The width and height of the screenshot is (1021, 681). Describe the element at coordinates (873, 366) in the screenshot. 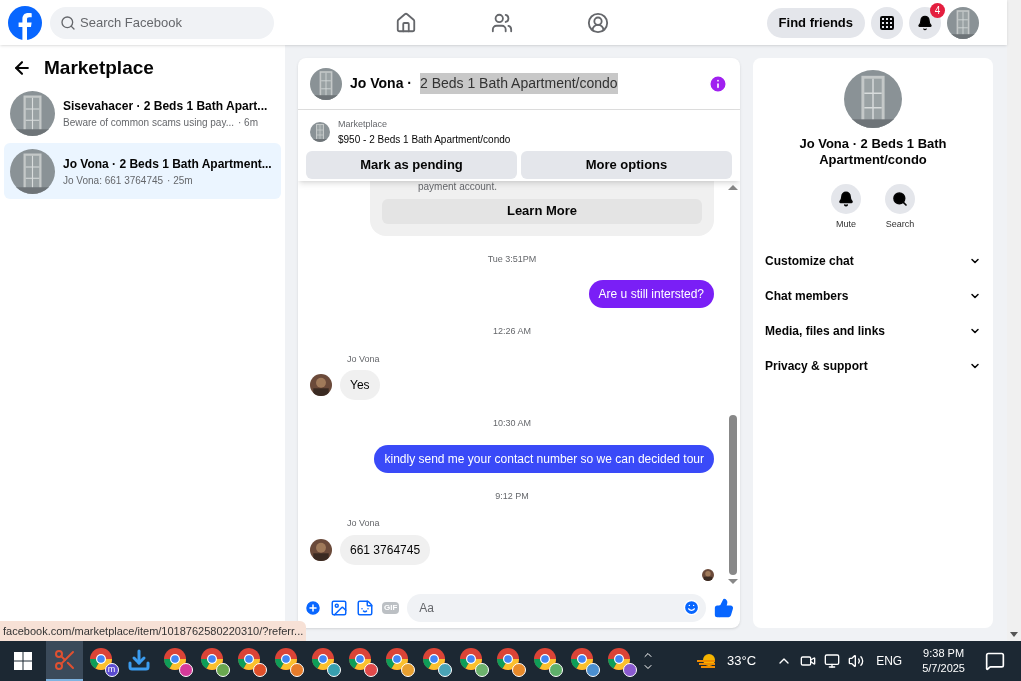

I see `details-section: Privacy & support` at that location.